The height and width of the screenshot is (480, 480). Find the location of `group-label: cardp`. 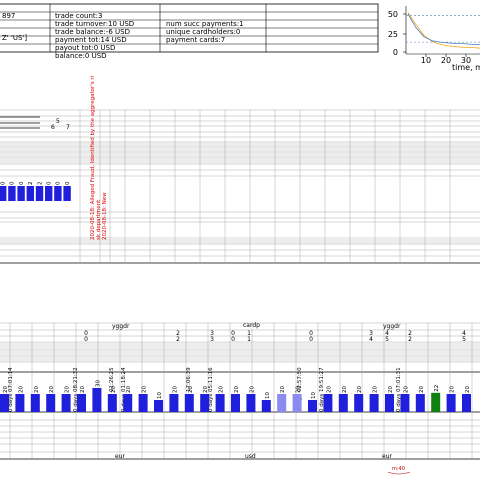

group-label: cardp is located at coordinates (251, 325).